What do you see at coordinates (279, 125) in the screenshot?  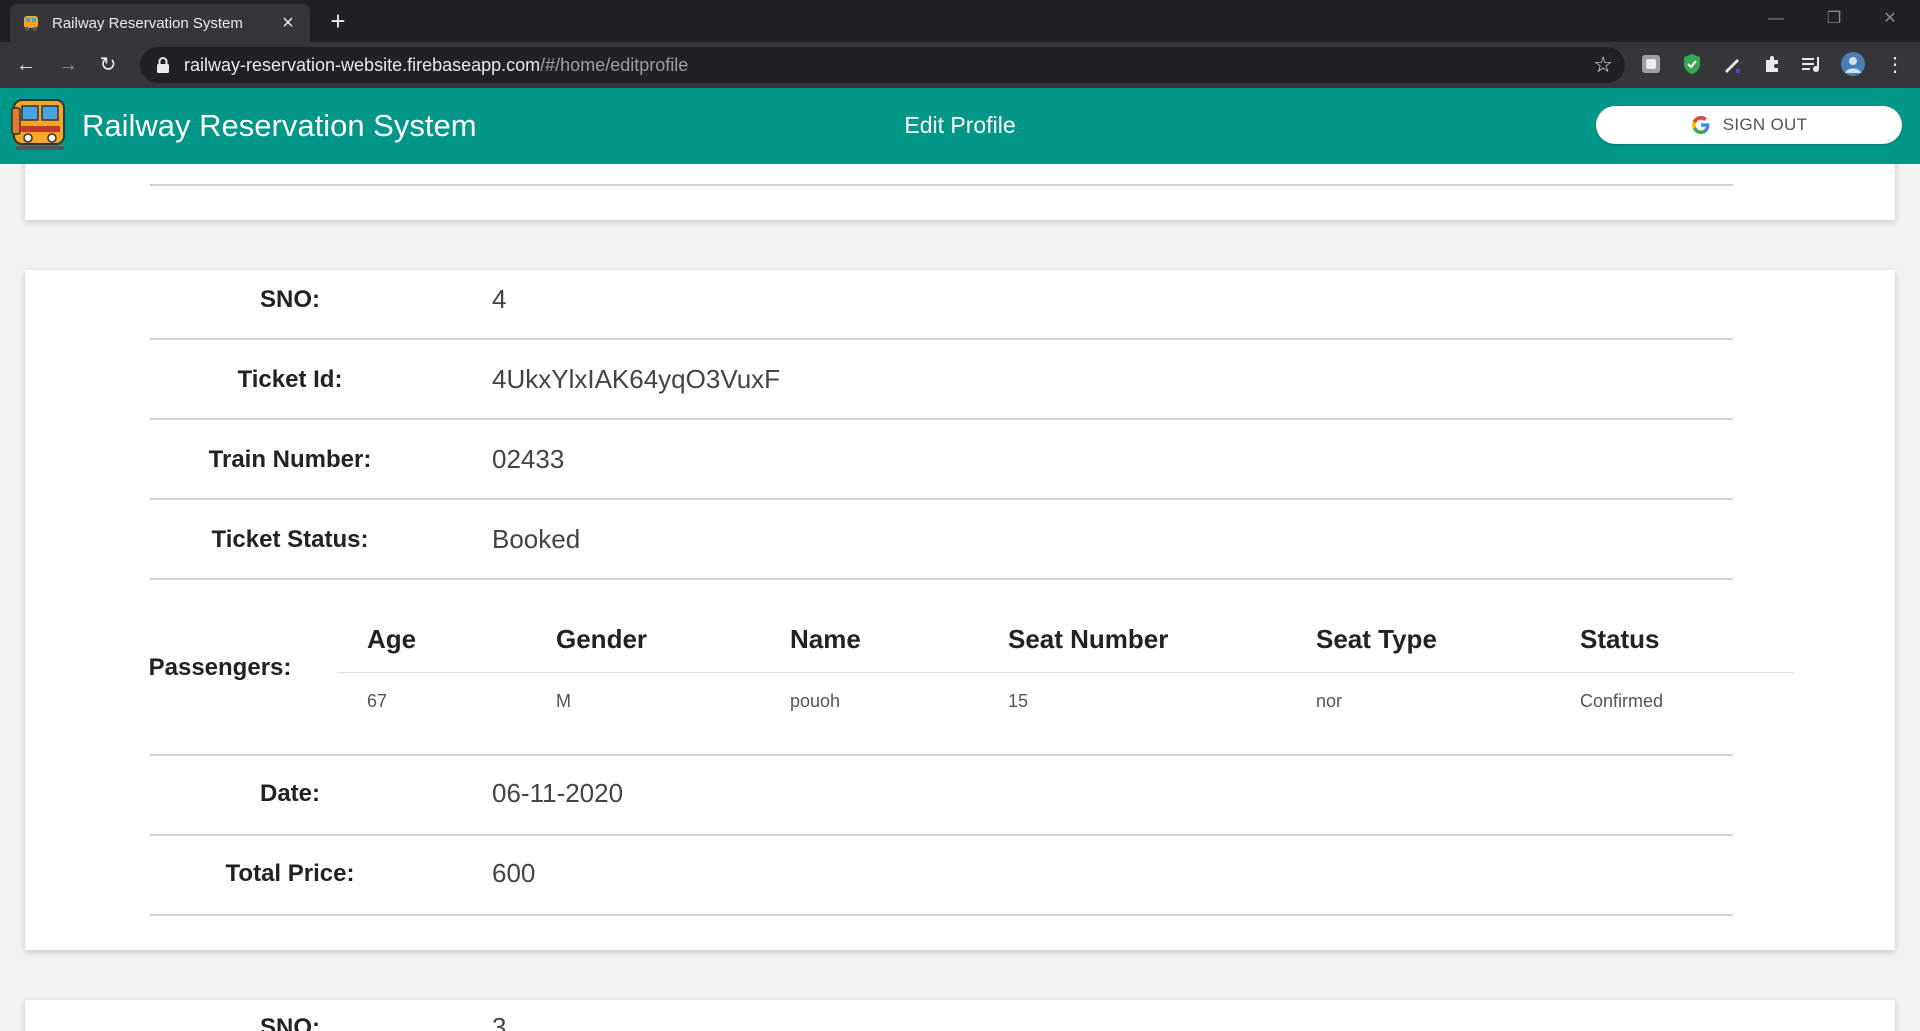 I see `app-title: Railway Reservation System` at bounding box center [279, 125].